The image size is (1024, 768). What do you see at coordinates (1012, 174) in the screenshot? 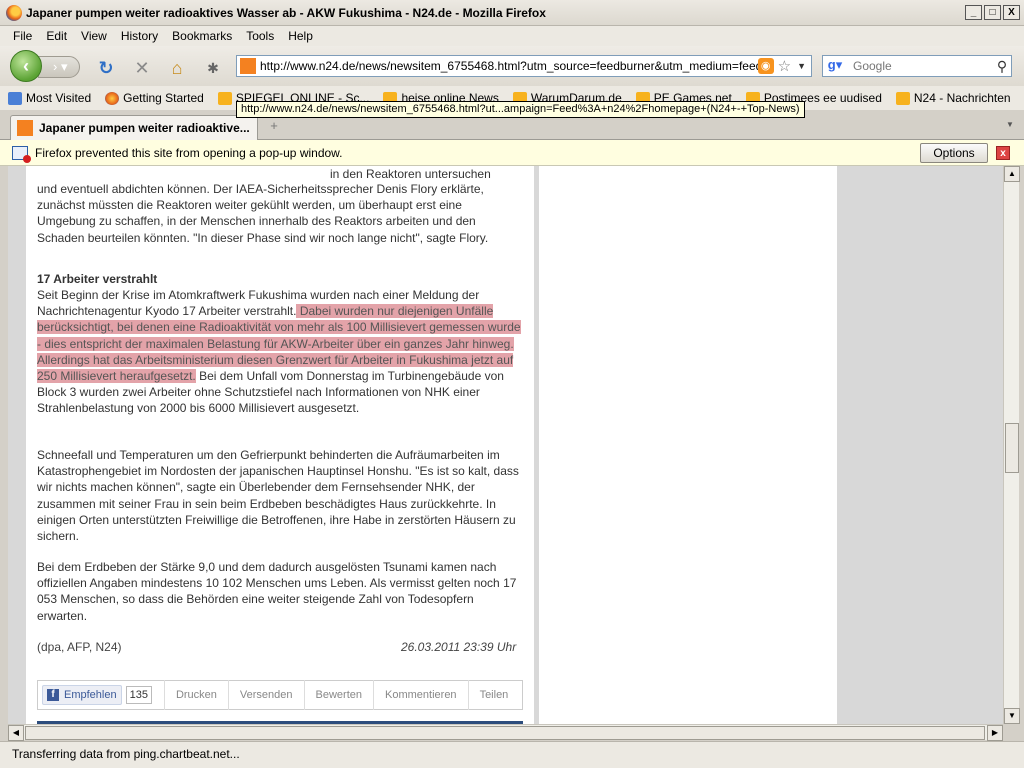
I see `scroll-up-icon: ▲` at bounding box center [1012, 174].